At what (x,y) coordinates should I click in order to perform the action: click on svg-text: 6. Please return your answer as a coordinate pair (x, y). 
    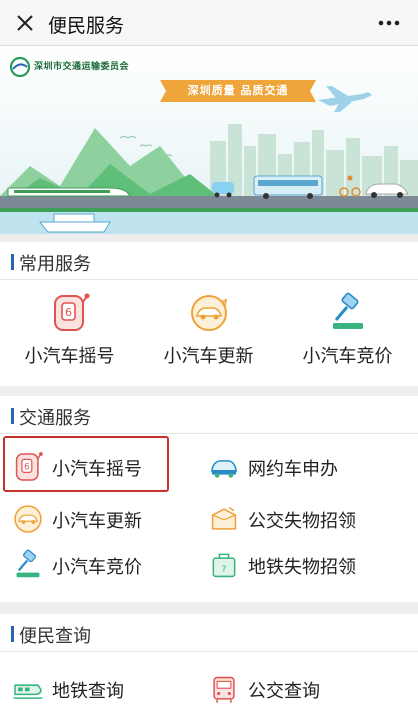
    Looking at the image, I should click on (68, 312).